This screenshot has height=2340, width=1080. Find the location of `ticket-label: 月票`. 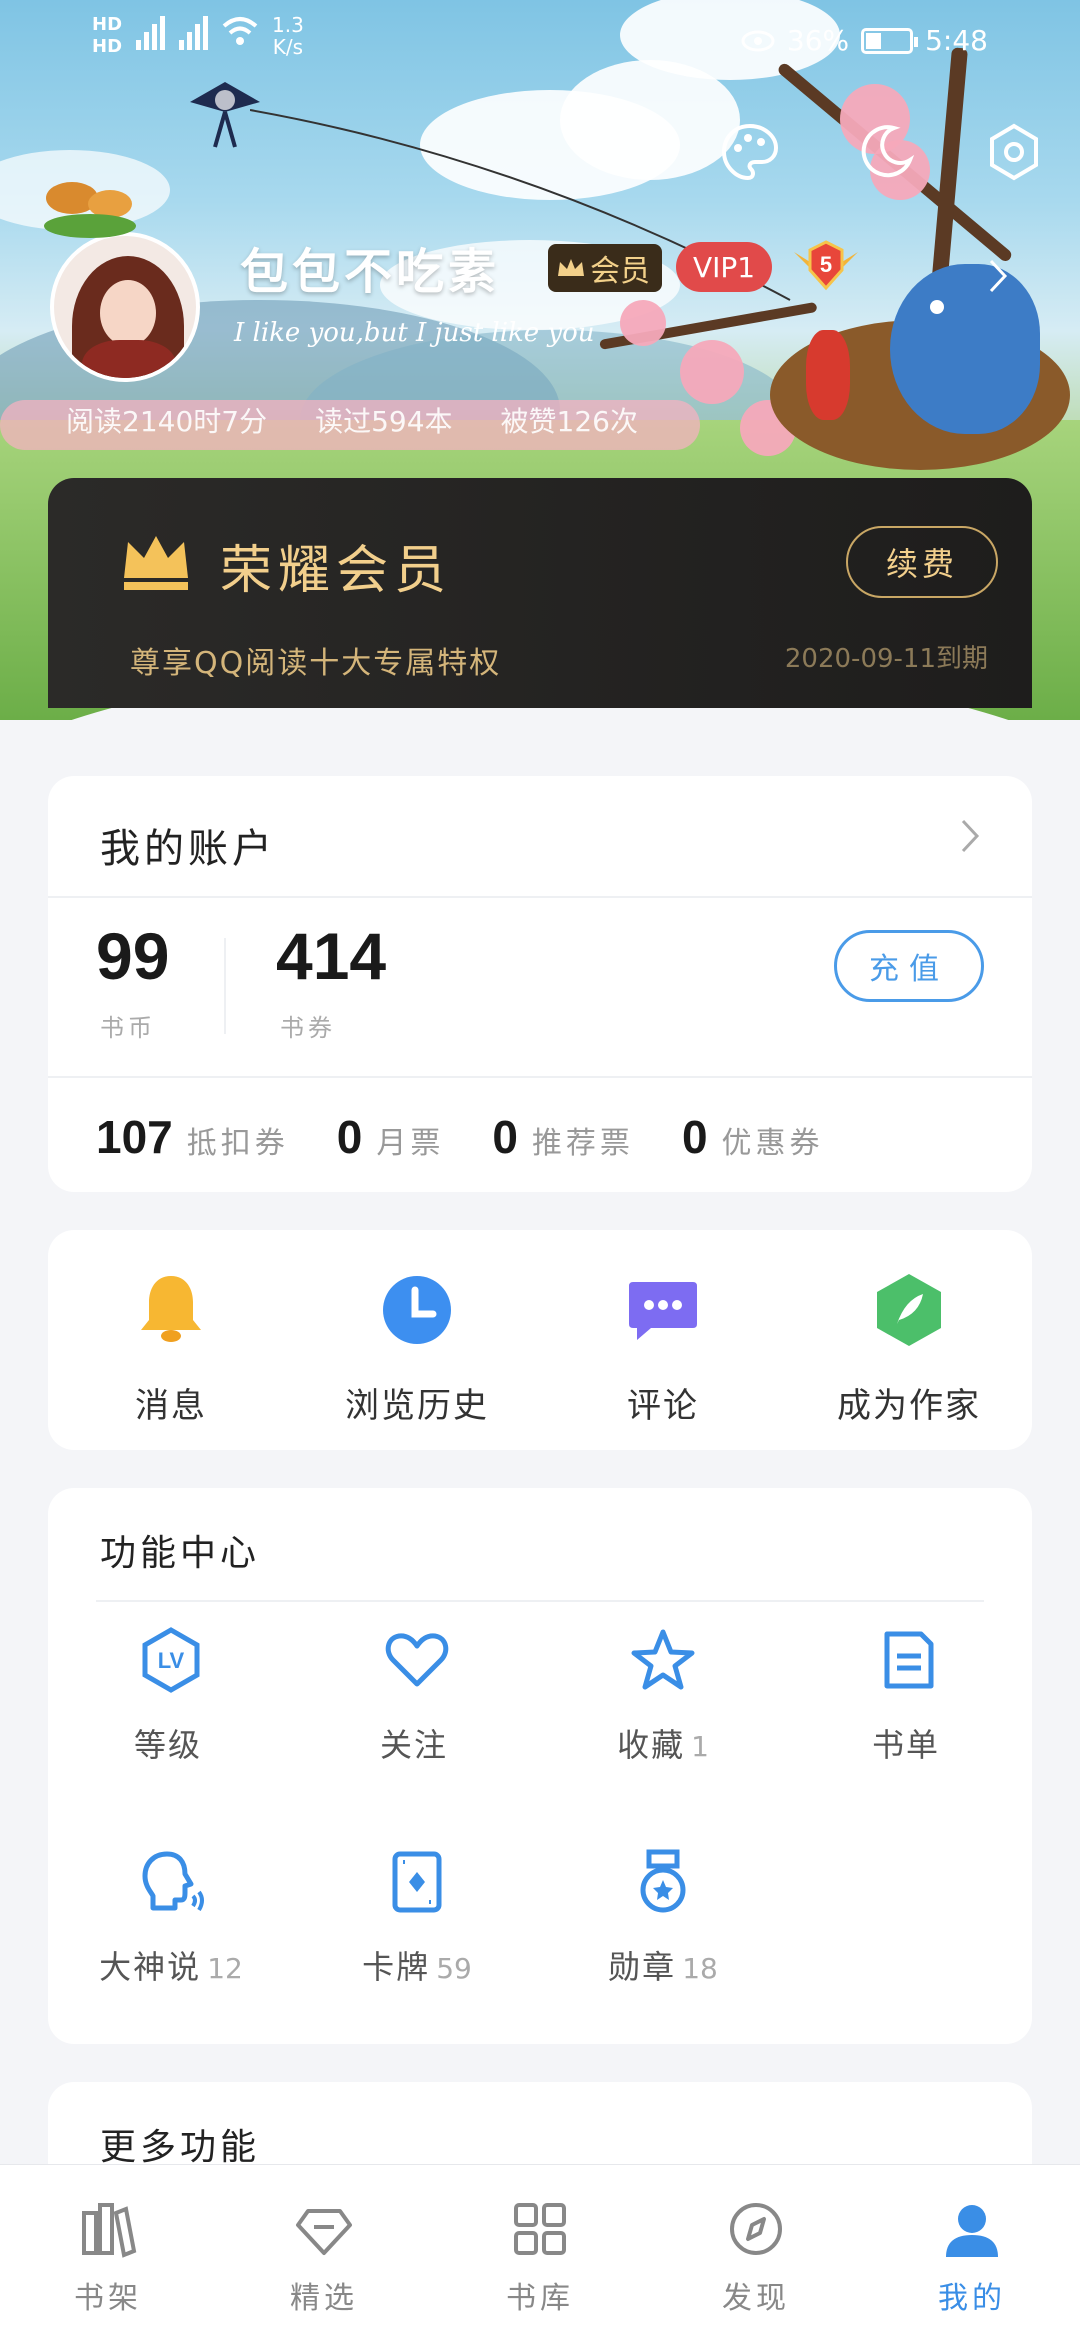

ticket-label: 月票 is located at coordinates (410, 1143).